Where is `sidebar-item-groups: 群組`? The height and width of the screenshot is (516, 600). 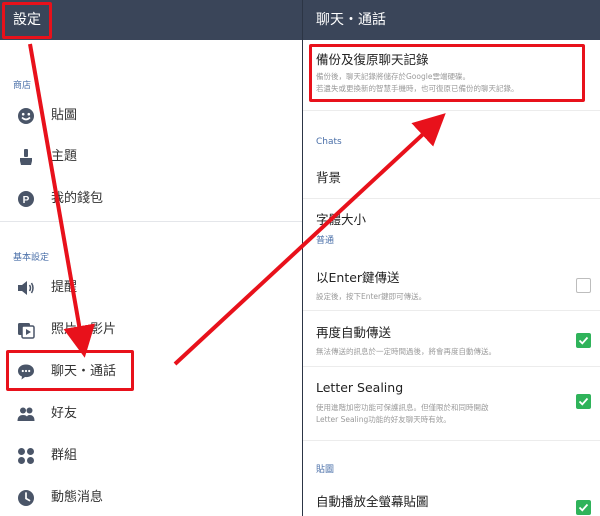
sidebar-item-groups: 群組 is located at coordinates (151, 456).